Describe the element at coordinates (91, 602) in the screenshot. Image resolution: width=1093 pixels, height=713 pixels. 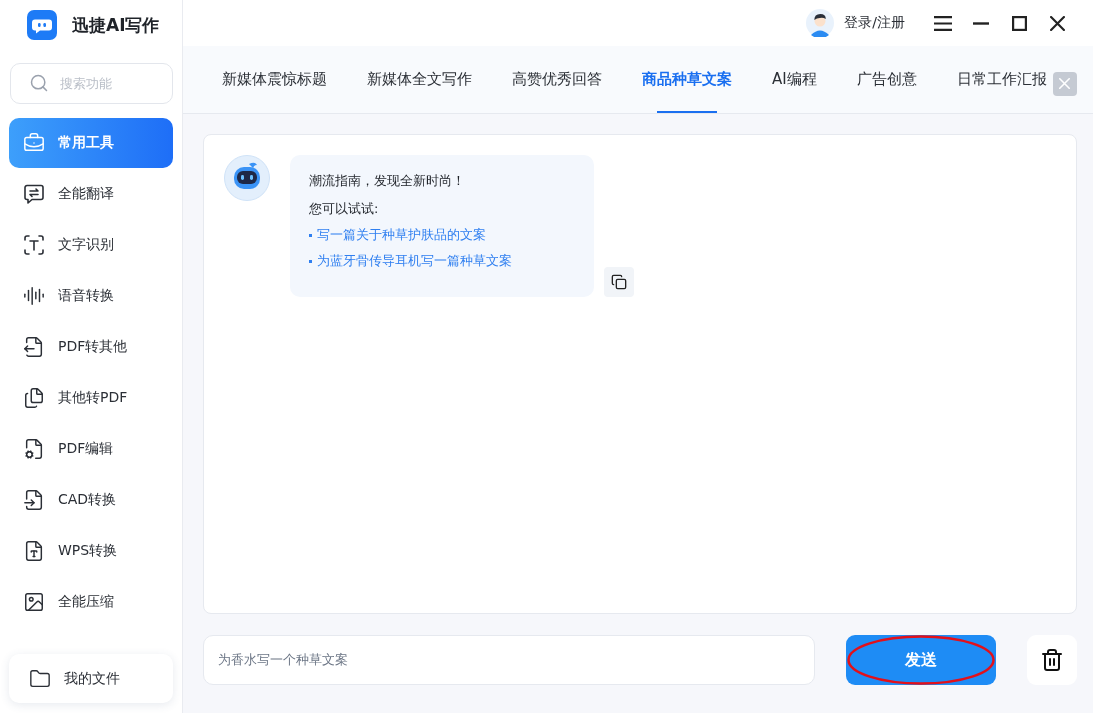
I see `sidebar-item: 全能压缩` at that location.